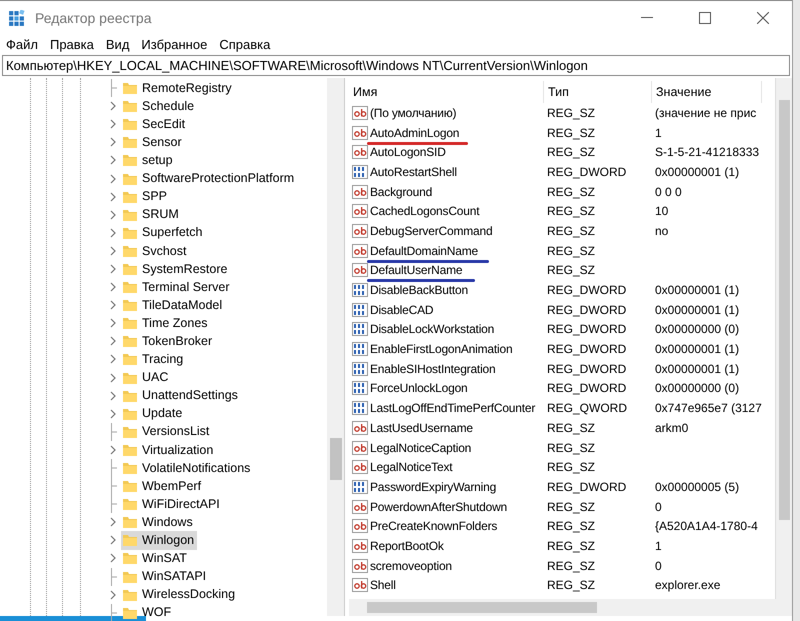  Describe the element at coordinates (706, 113) in the screenshot. I see `data-cell-text: (значение не прис` at that location.